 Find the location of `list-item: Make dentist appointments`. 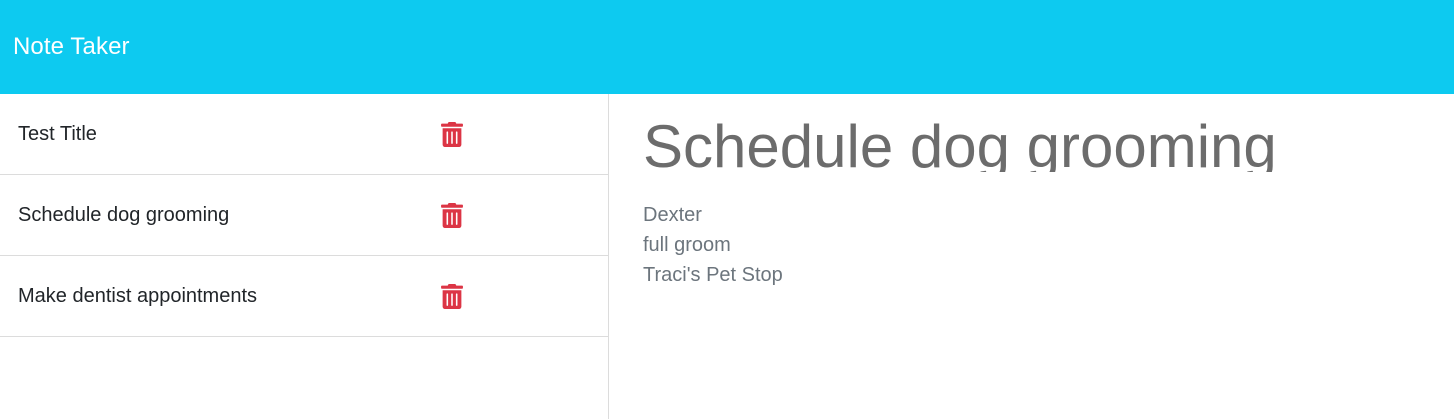

list-item: Make dentist appointments is located at coordinates (304, 296).